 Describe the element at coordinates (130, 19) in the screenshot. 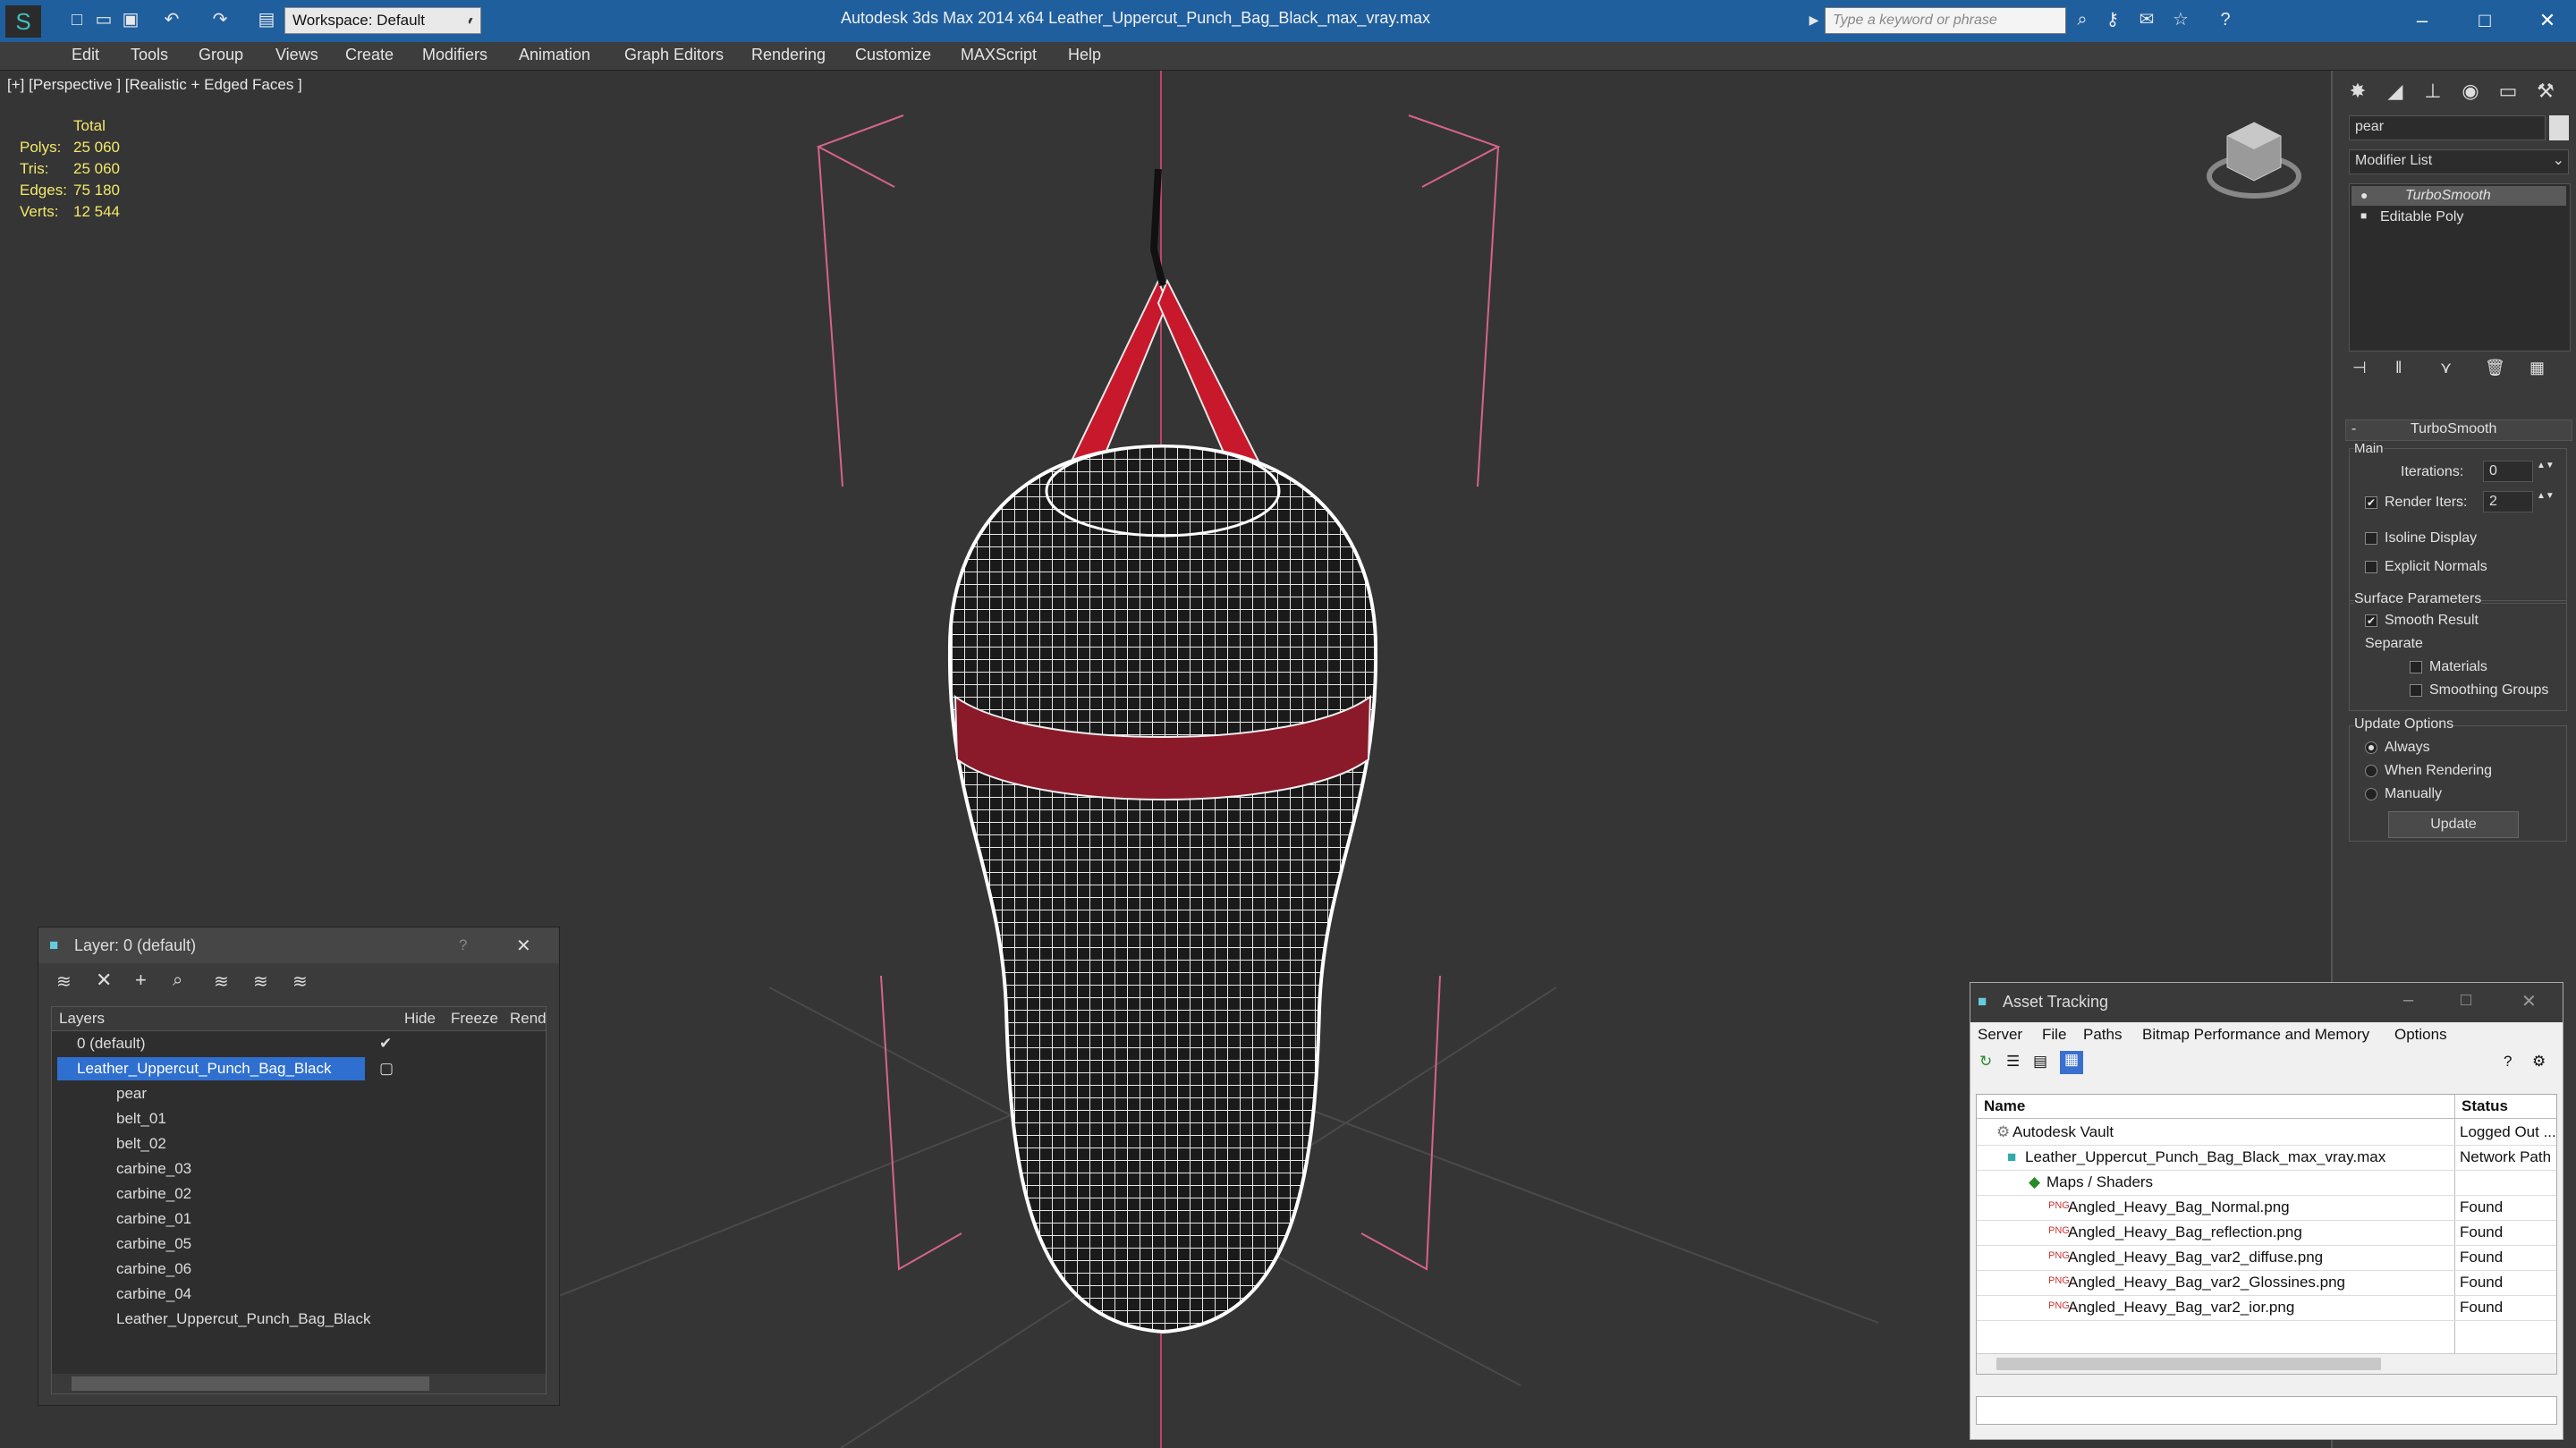

I see `save-file-icon: ▣` at that location.